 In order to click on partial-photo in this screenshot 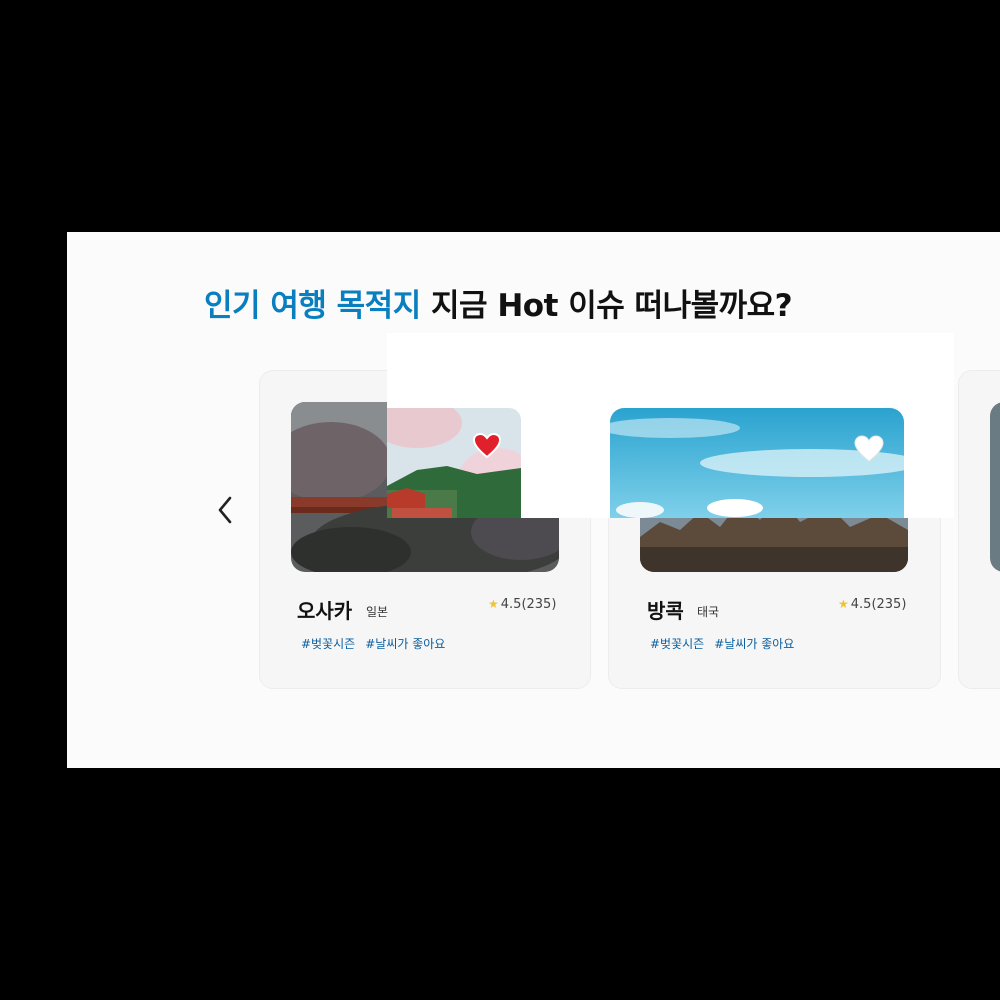, I will do `click(995, 487)`.